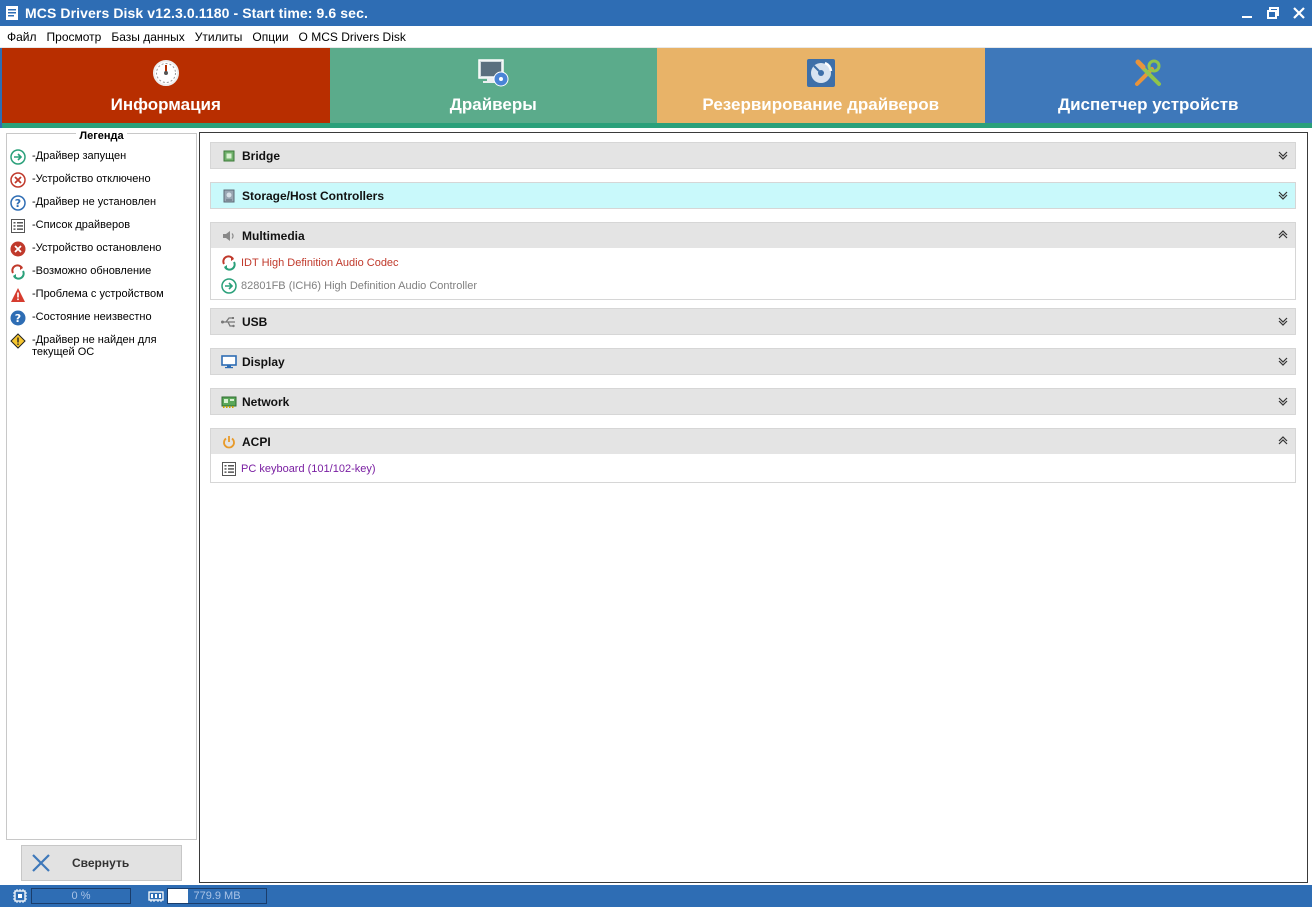  I want to click on x-circle-icon, so click(18, 180).